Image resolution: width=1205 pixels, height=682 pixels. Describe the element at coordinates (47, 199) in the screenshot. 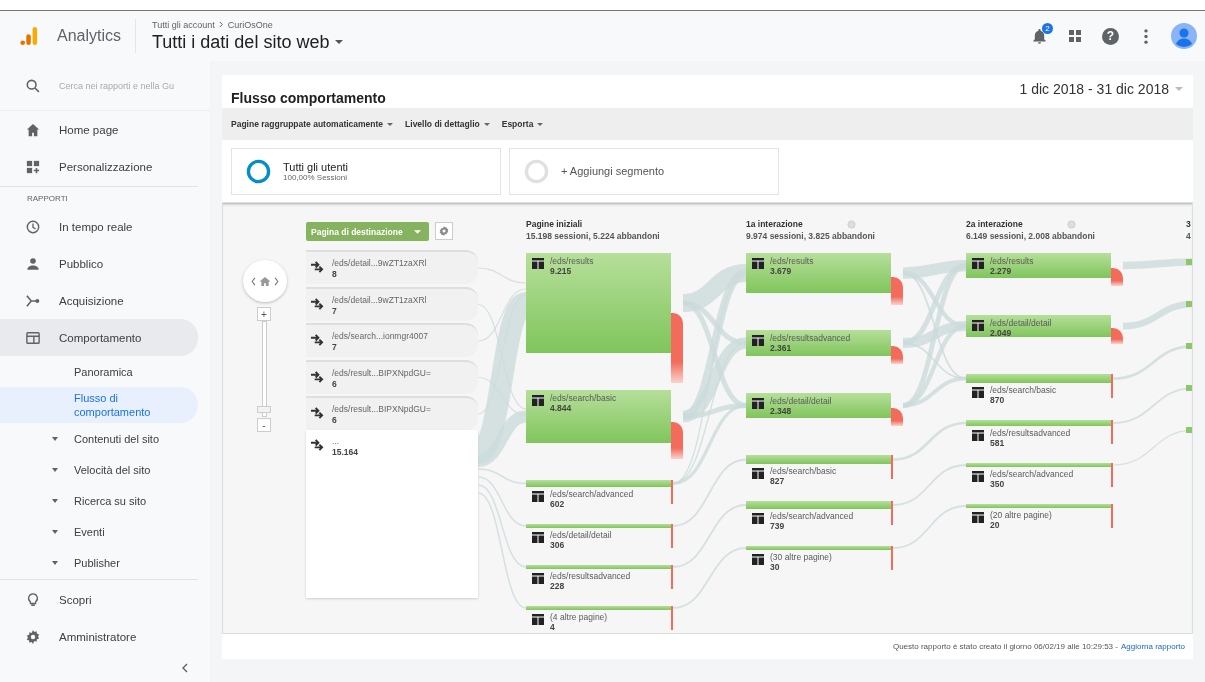

I see `section-heading: RAPPORTI` at that location.